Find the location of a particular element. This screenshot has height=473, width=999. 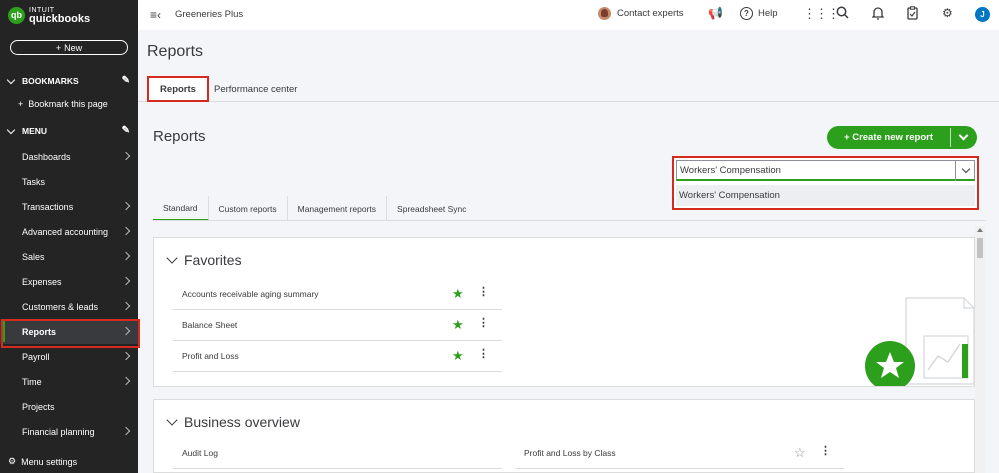

sidebar-item-expenses: Expenses is located at coordinates (69, 281).